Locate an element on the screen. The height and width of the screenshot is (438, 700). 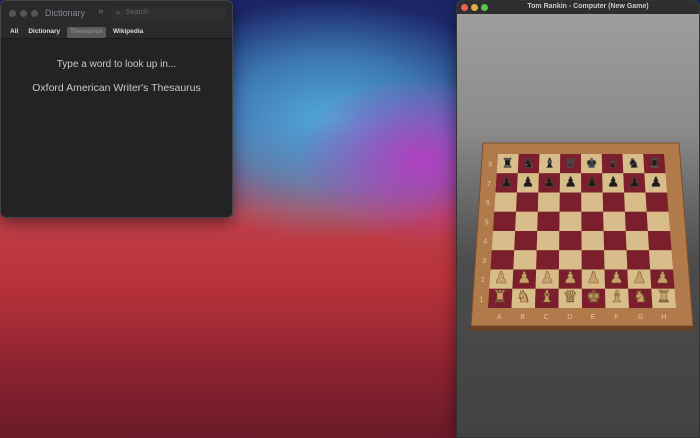
source-name: Oxford American Writer's Thesaurus is located at coordinates (116, 88).